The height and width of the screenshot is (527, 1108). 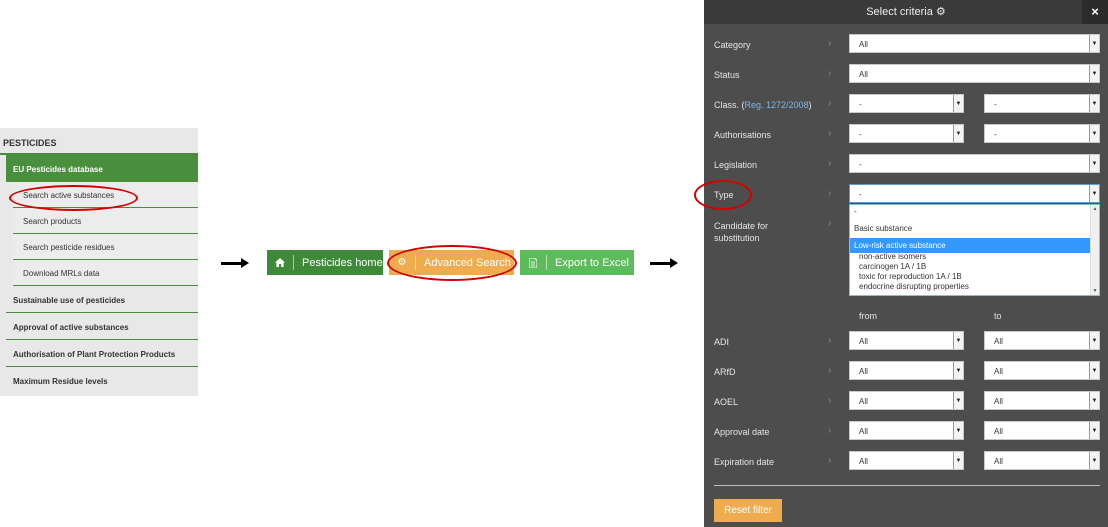 I want to click on aoel-to-select: All ▼, so click(x=1042, y=400).